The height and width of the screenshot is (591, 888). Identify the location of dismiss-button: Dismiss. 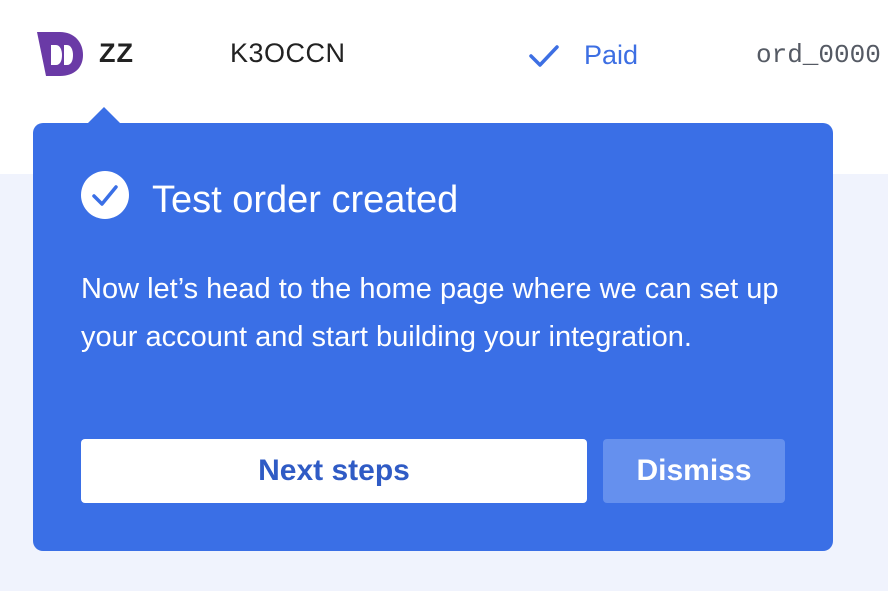
(694, 471).